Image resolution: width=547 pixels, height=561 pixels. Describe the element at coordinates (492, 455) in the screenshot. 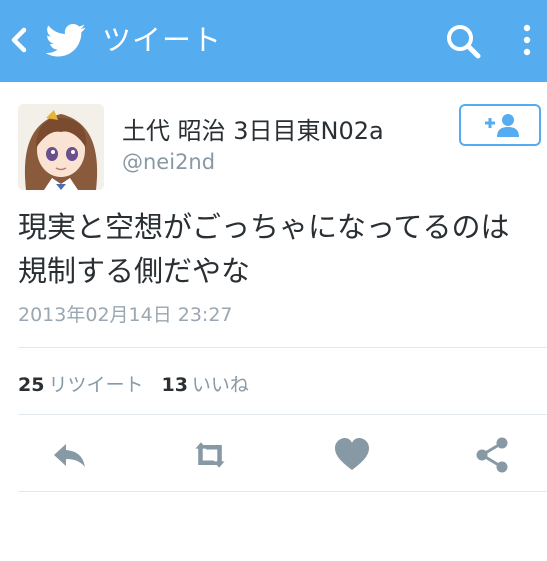

I see `share-icon` at that location.